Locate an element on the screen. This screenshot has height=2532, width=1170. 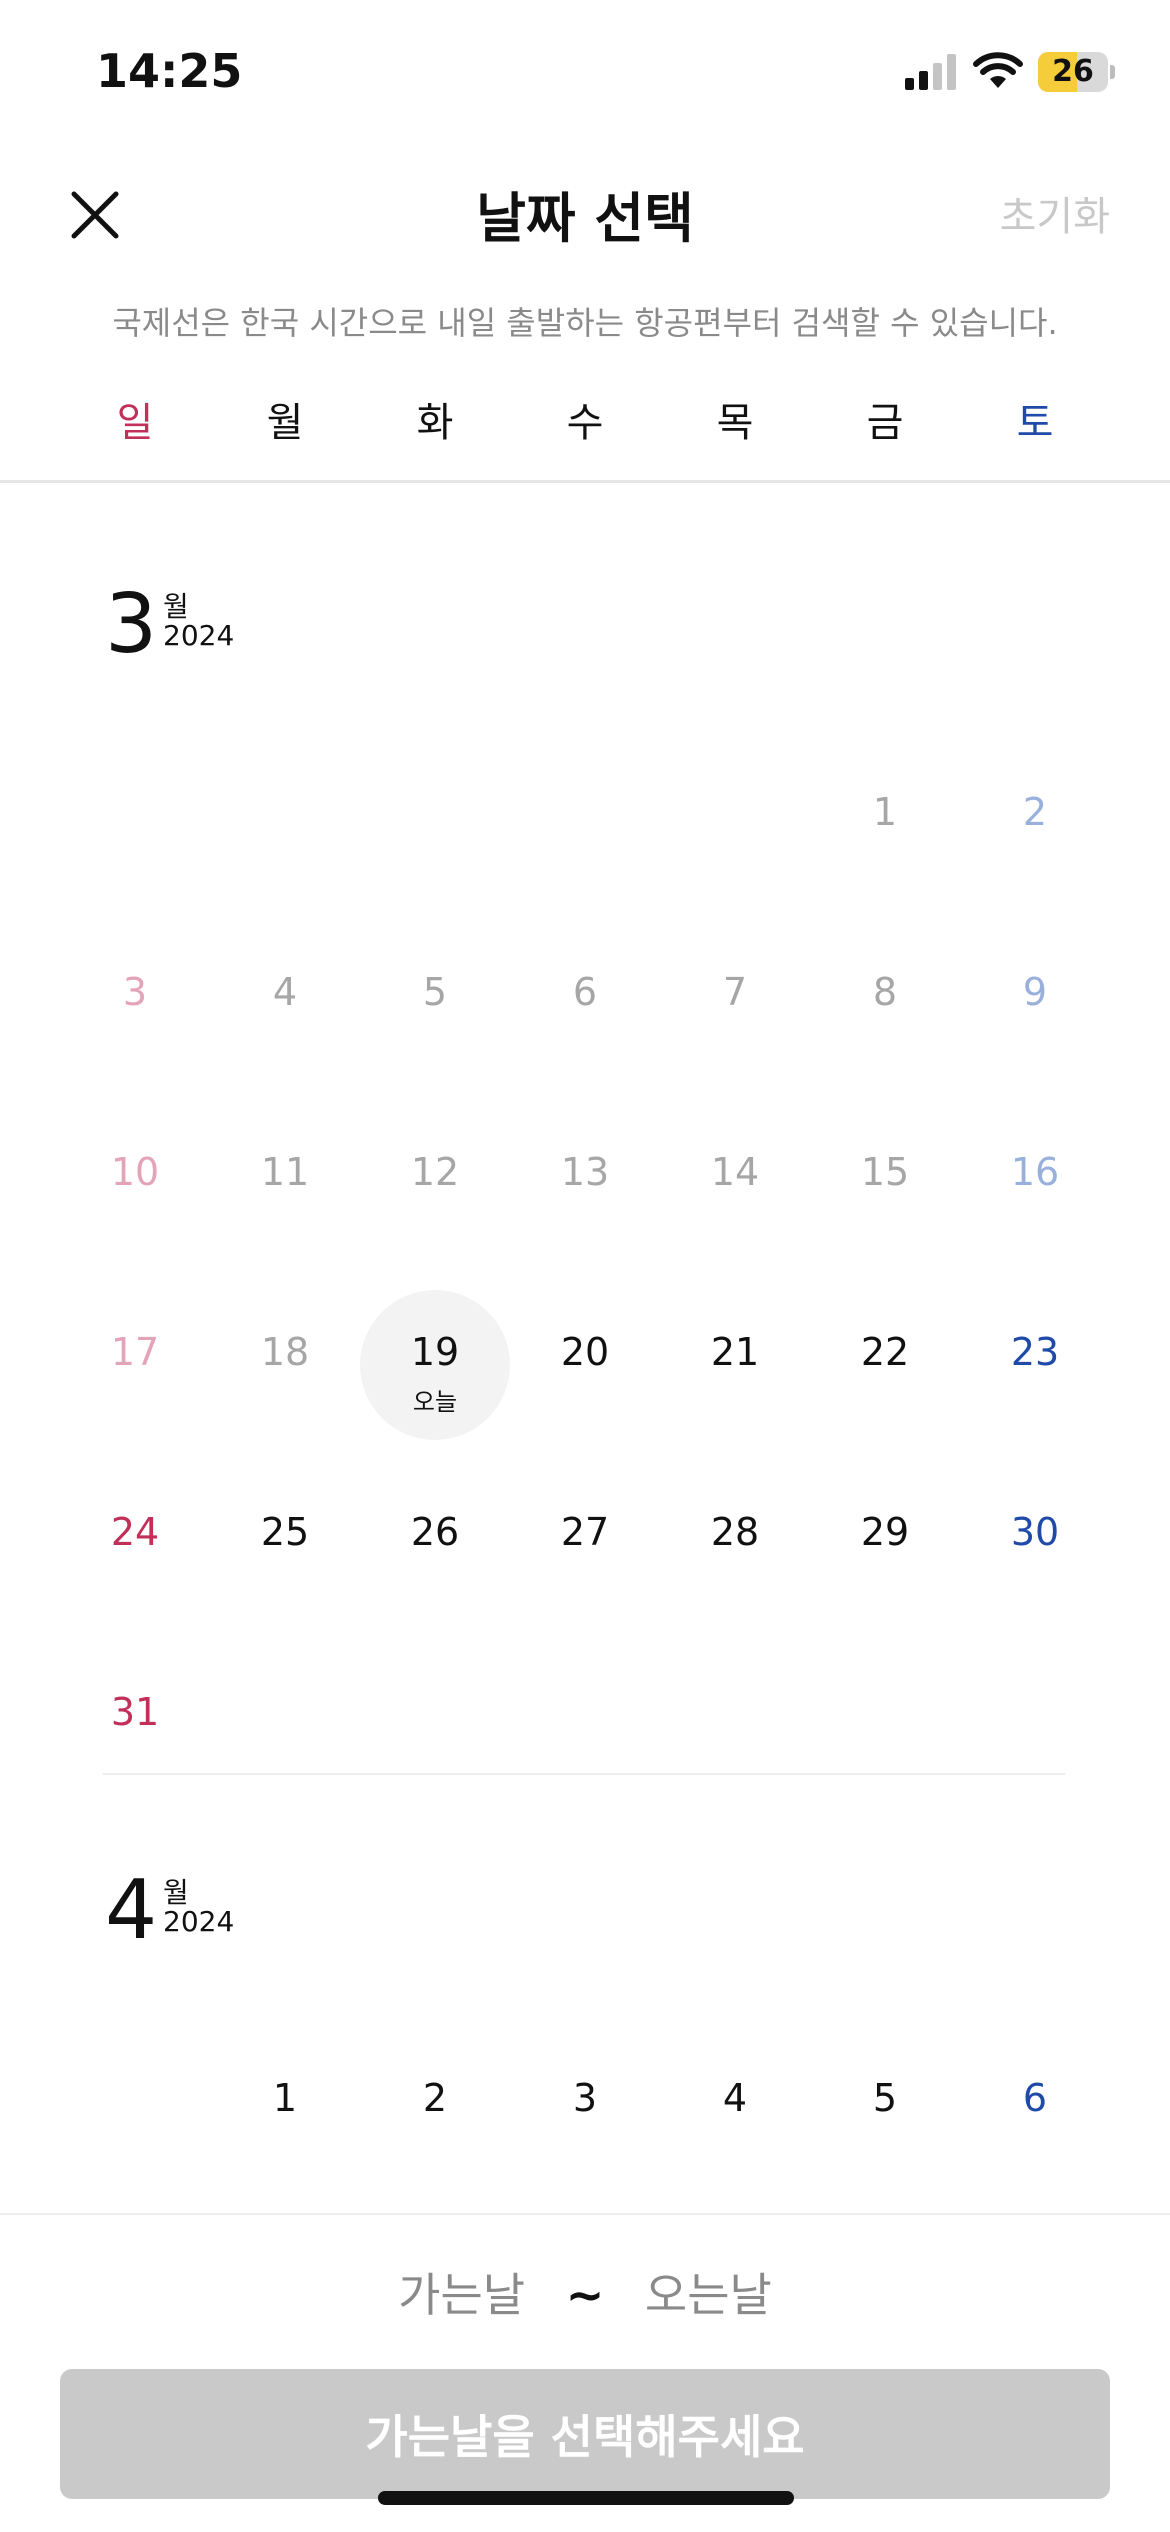
day-number: 20 is located at coordinates (585, 1352).